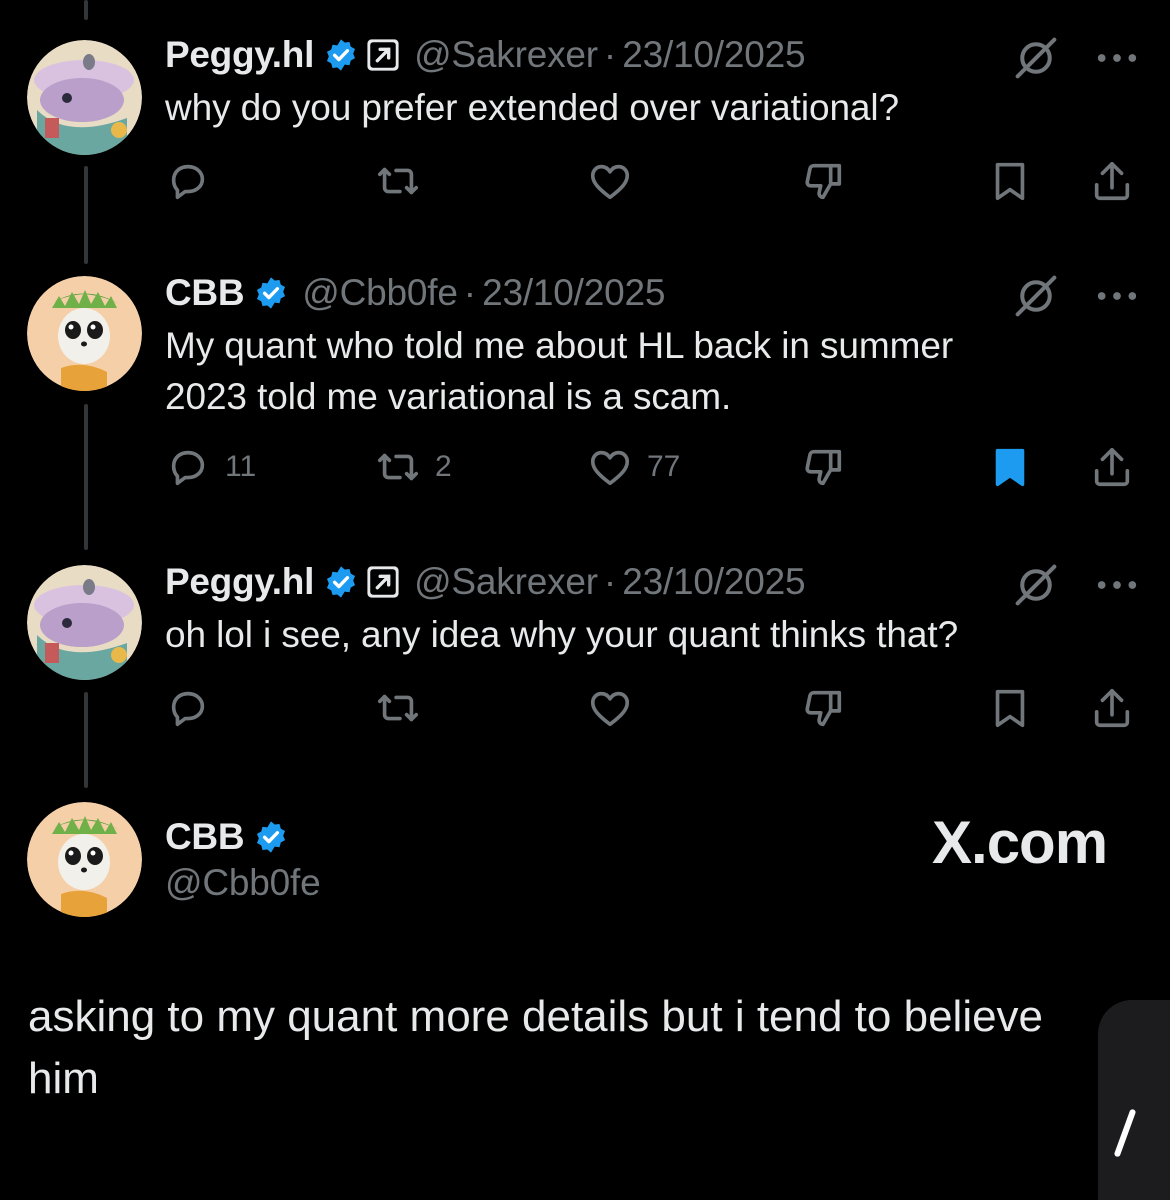 The width and height of the screenshot is (1170, 1200). What do you see at coordinates (210, 467) in the screenshot?
I see `reply-button: 11` at bounding box center [210, 467].